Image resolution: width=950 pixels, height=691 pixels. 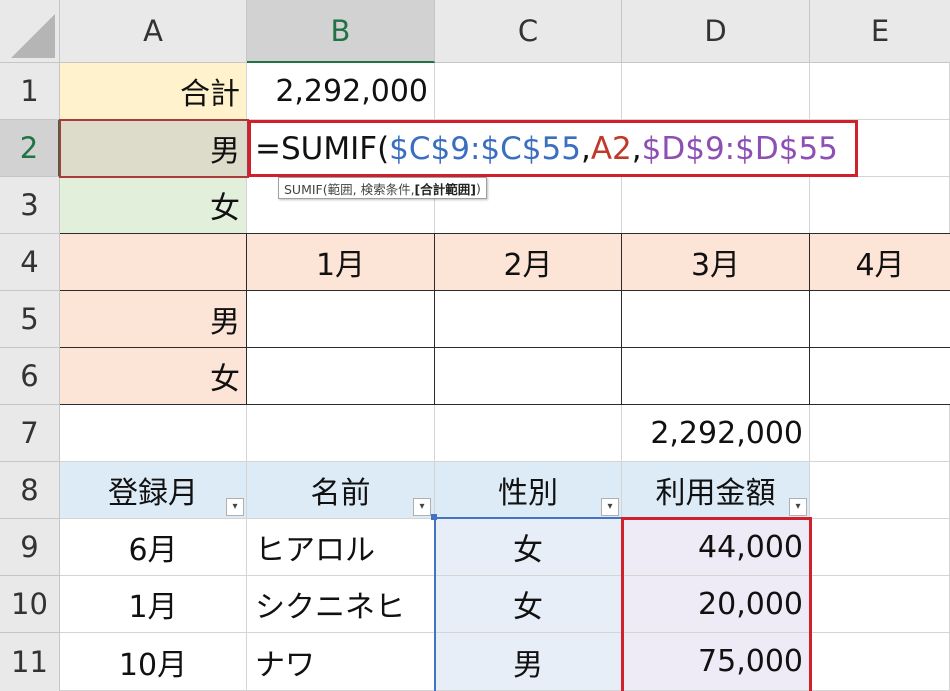 What do you see at coordinates (528, 490) in the screenshot?
I see `table-header-gender: 性別` at bounding box center [528, 490].